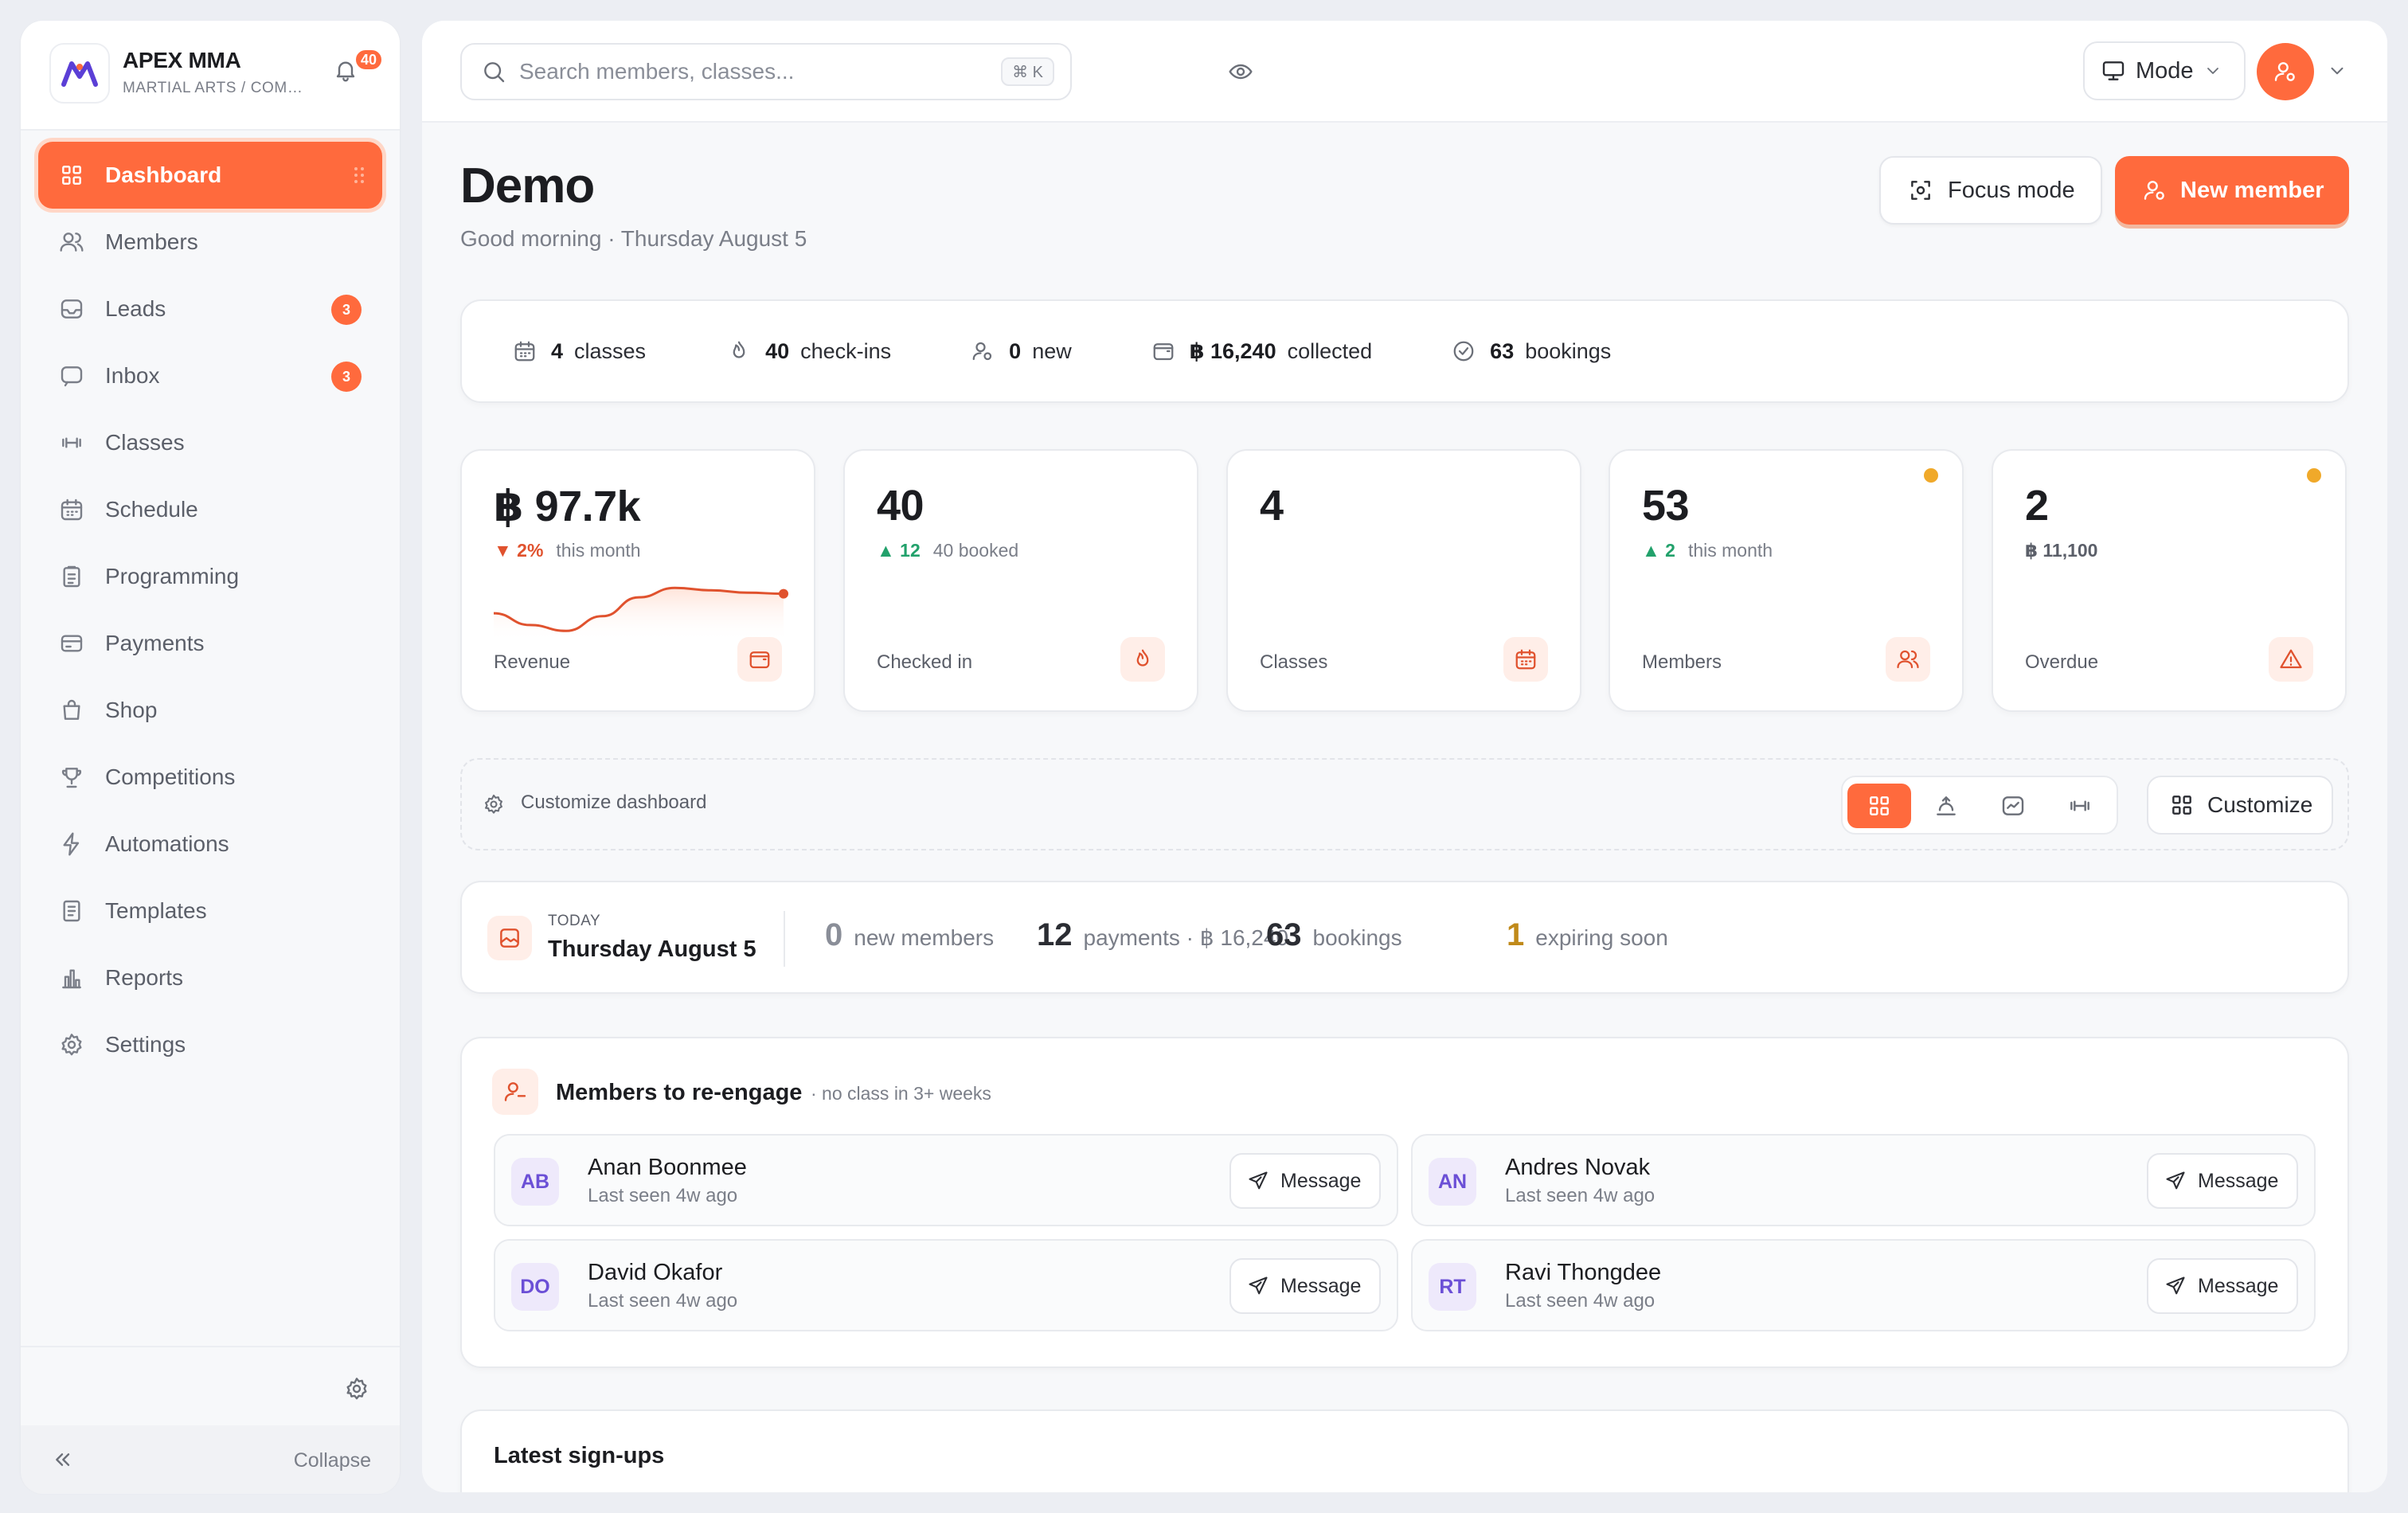 The height and width of the screenshot is (1513, 2408). I want to click on stat-value: 40, so click(777, 350).